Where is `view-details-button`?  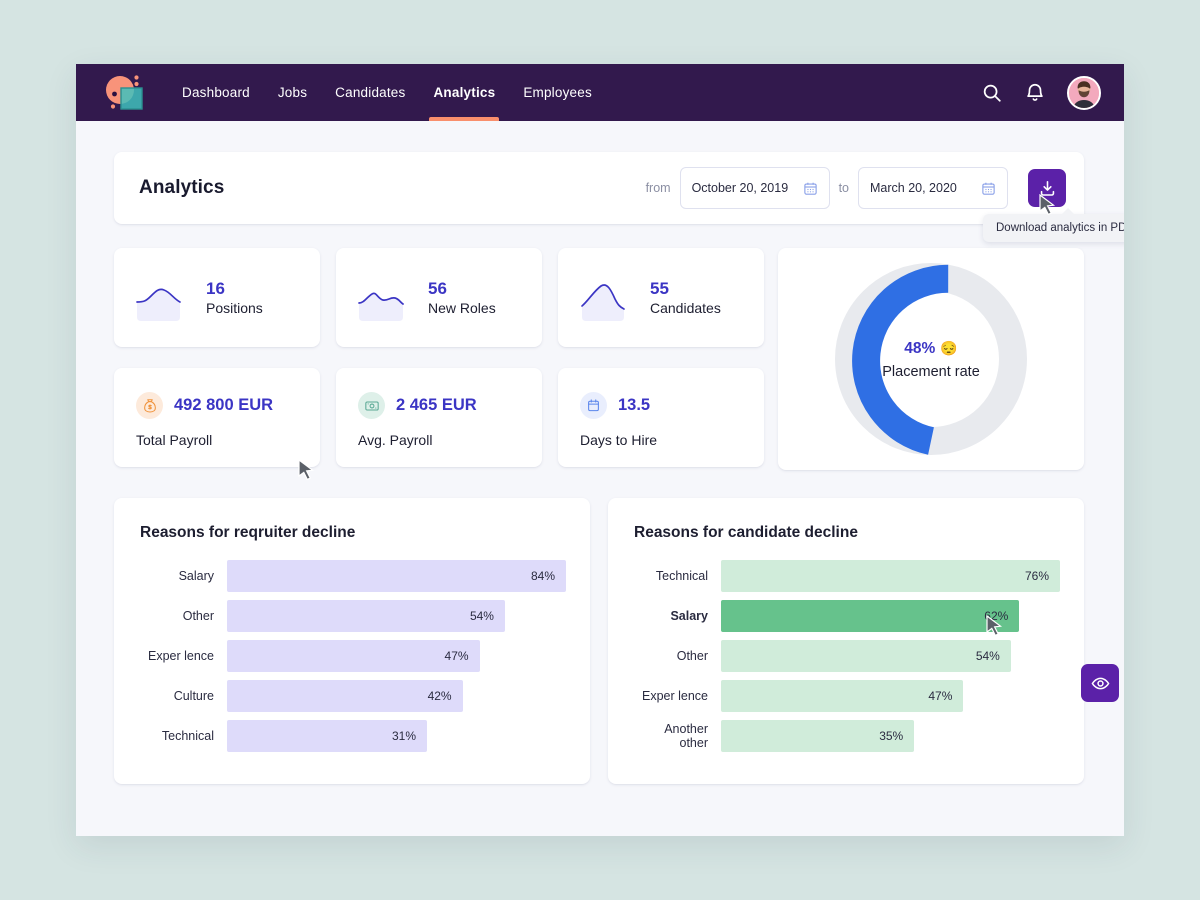
view-details-button is located at coordinates (1100, 683).